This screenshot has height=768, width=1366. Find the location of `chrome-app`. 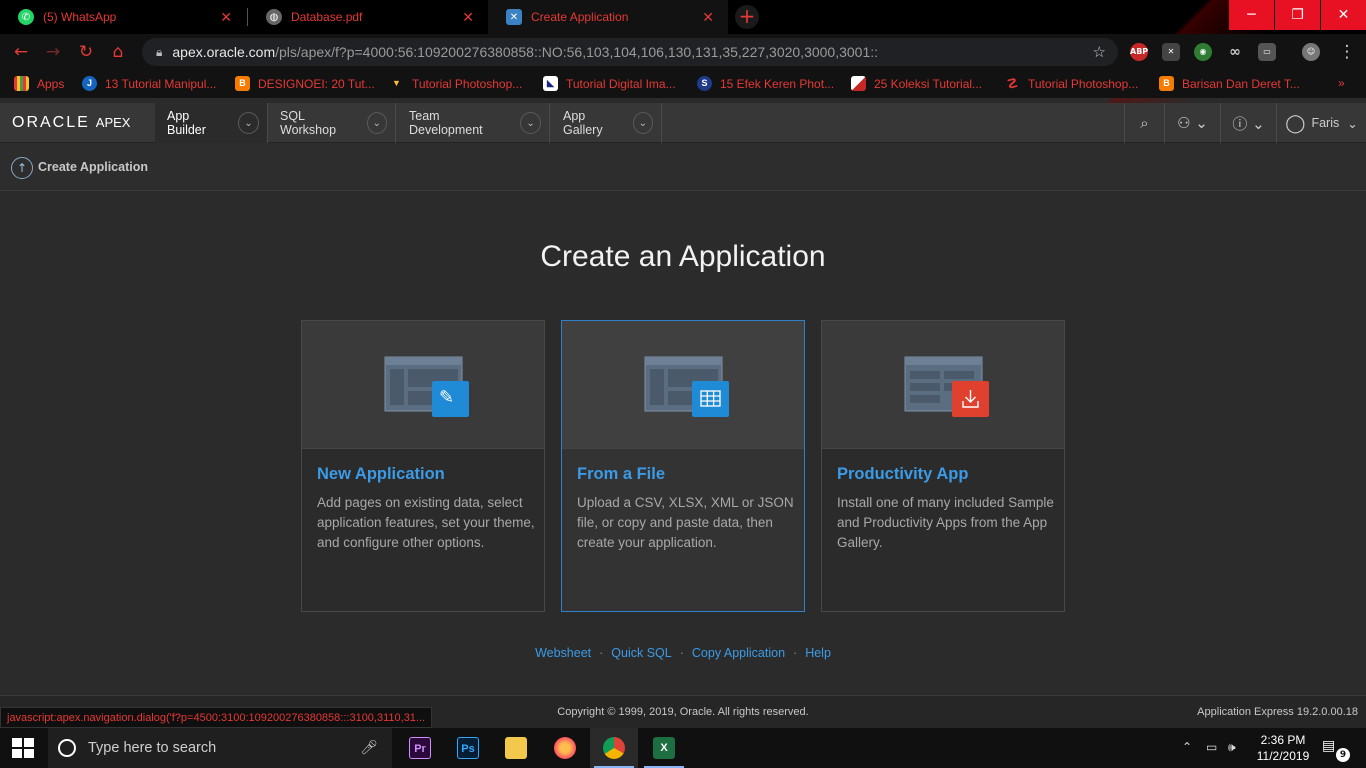

chrome-app is located at coordinates (614, 748).